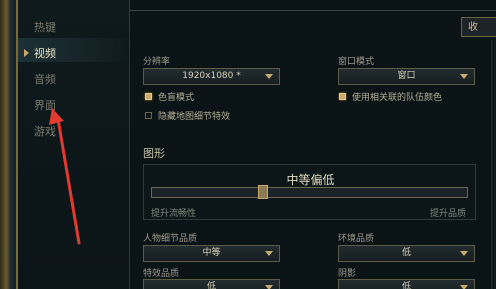 This screenshot has height=289, width=496. What do you see at coordinates (478, 27) in the screenshot?
I see `close-button: 收` at bounding box center [478, 27].